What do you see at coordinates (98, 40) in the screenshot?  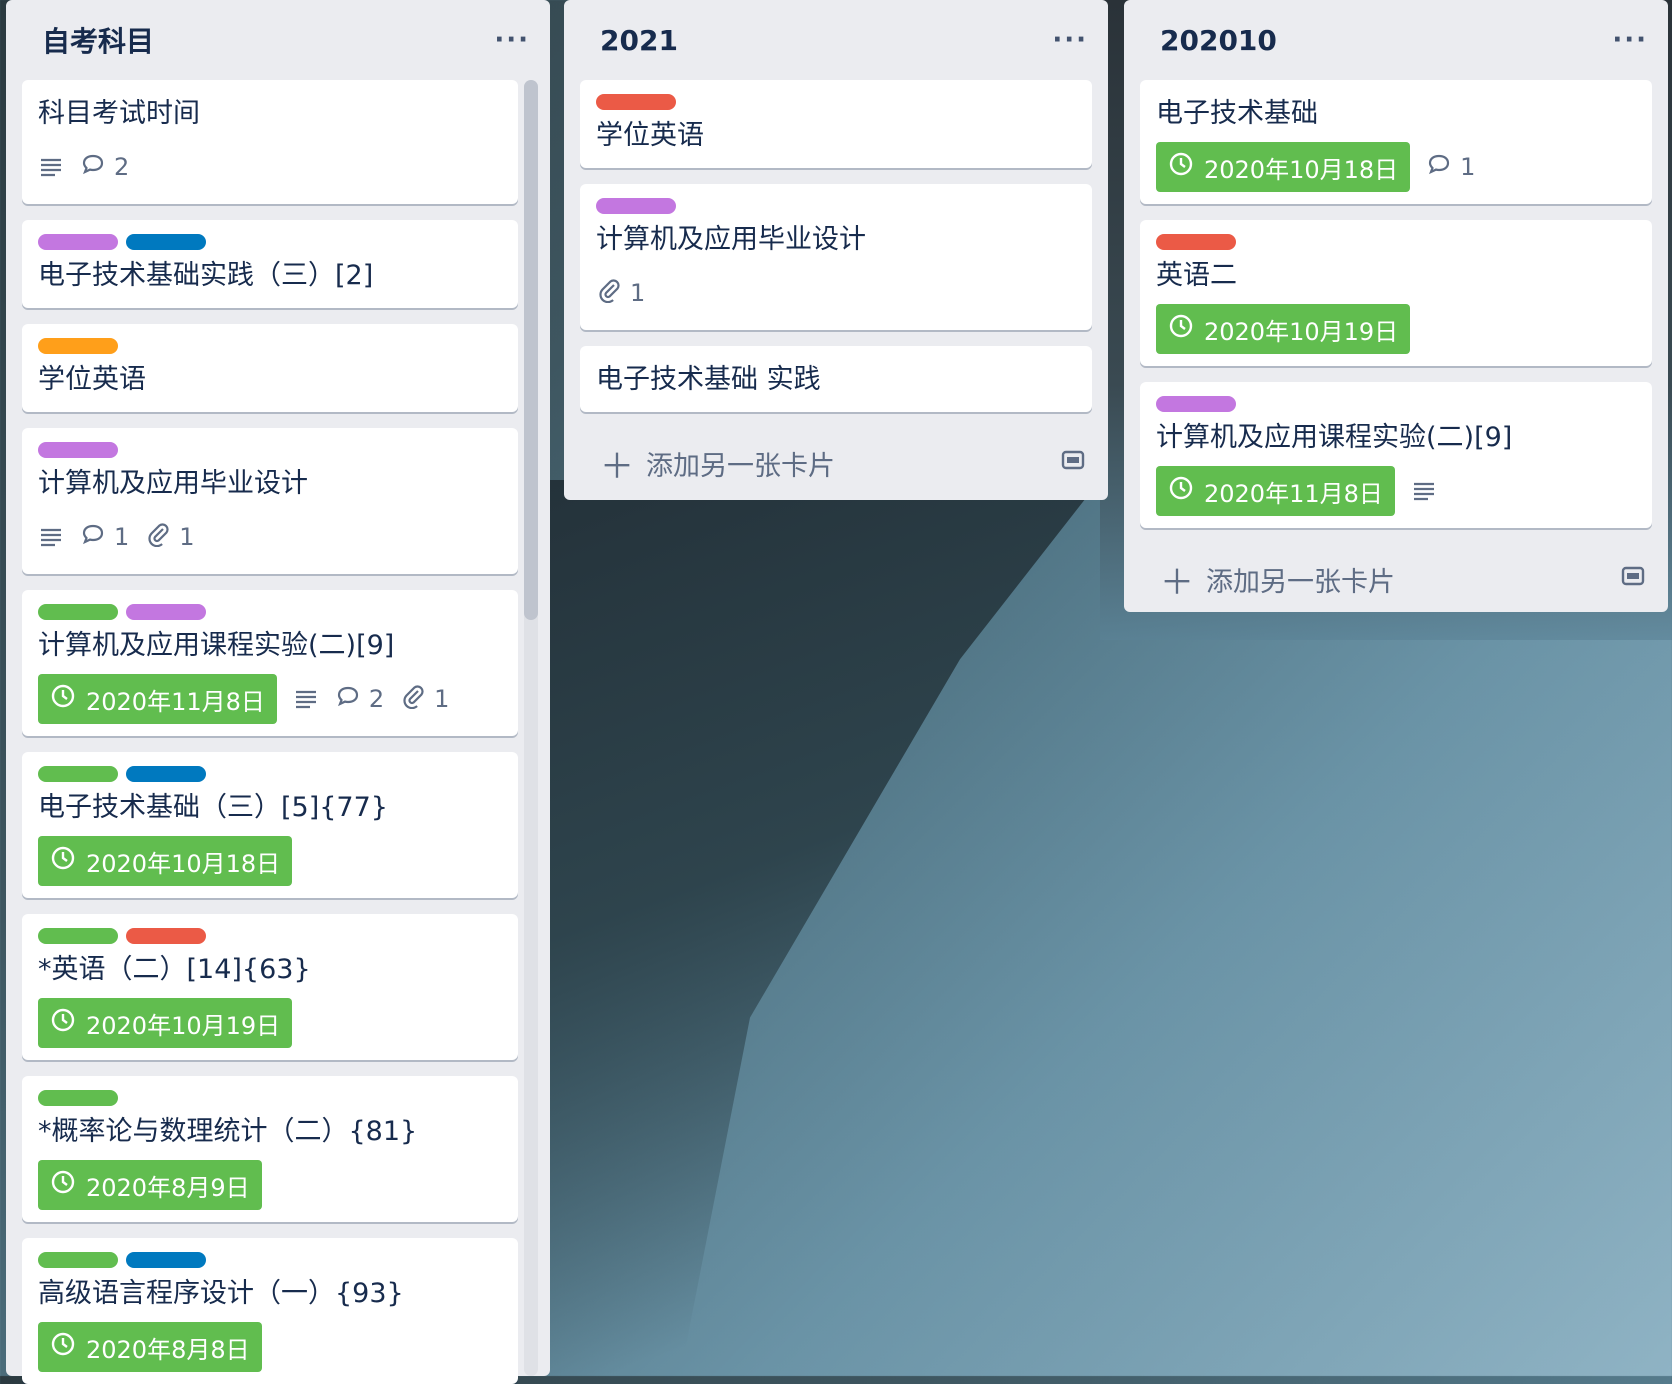 I see `list-title: 自考科目` at bounding box center [98, 40].